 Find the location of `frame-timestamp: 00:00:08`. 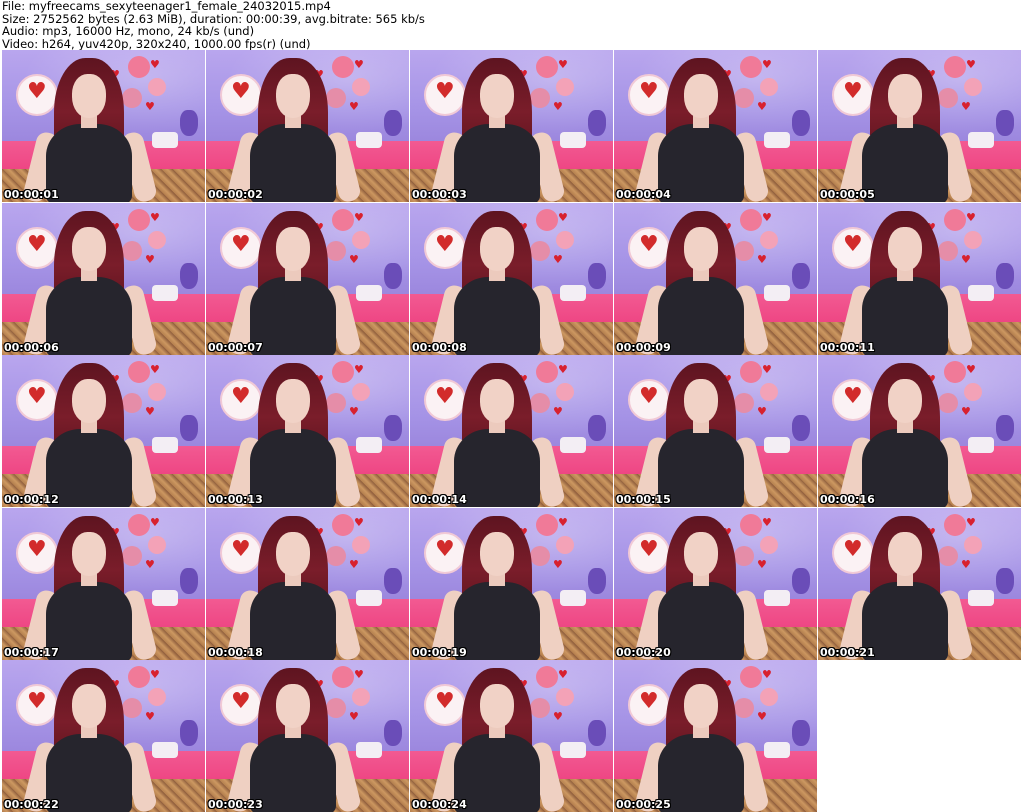

frame-timestamp: 00:00:08 is located at coordinates (439, 347).